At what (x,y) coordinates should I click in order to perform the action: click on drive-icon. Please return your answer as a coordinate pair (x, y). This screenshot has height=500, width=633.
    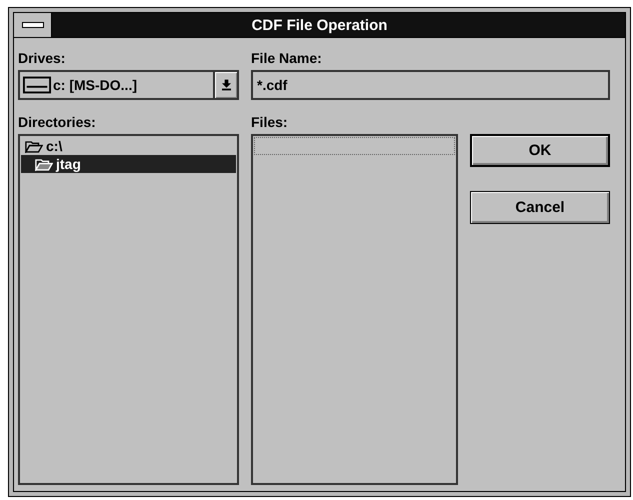
    Looking at the image, I should click on (37, 85).